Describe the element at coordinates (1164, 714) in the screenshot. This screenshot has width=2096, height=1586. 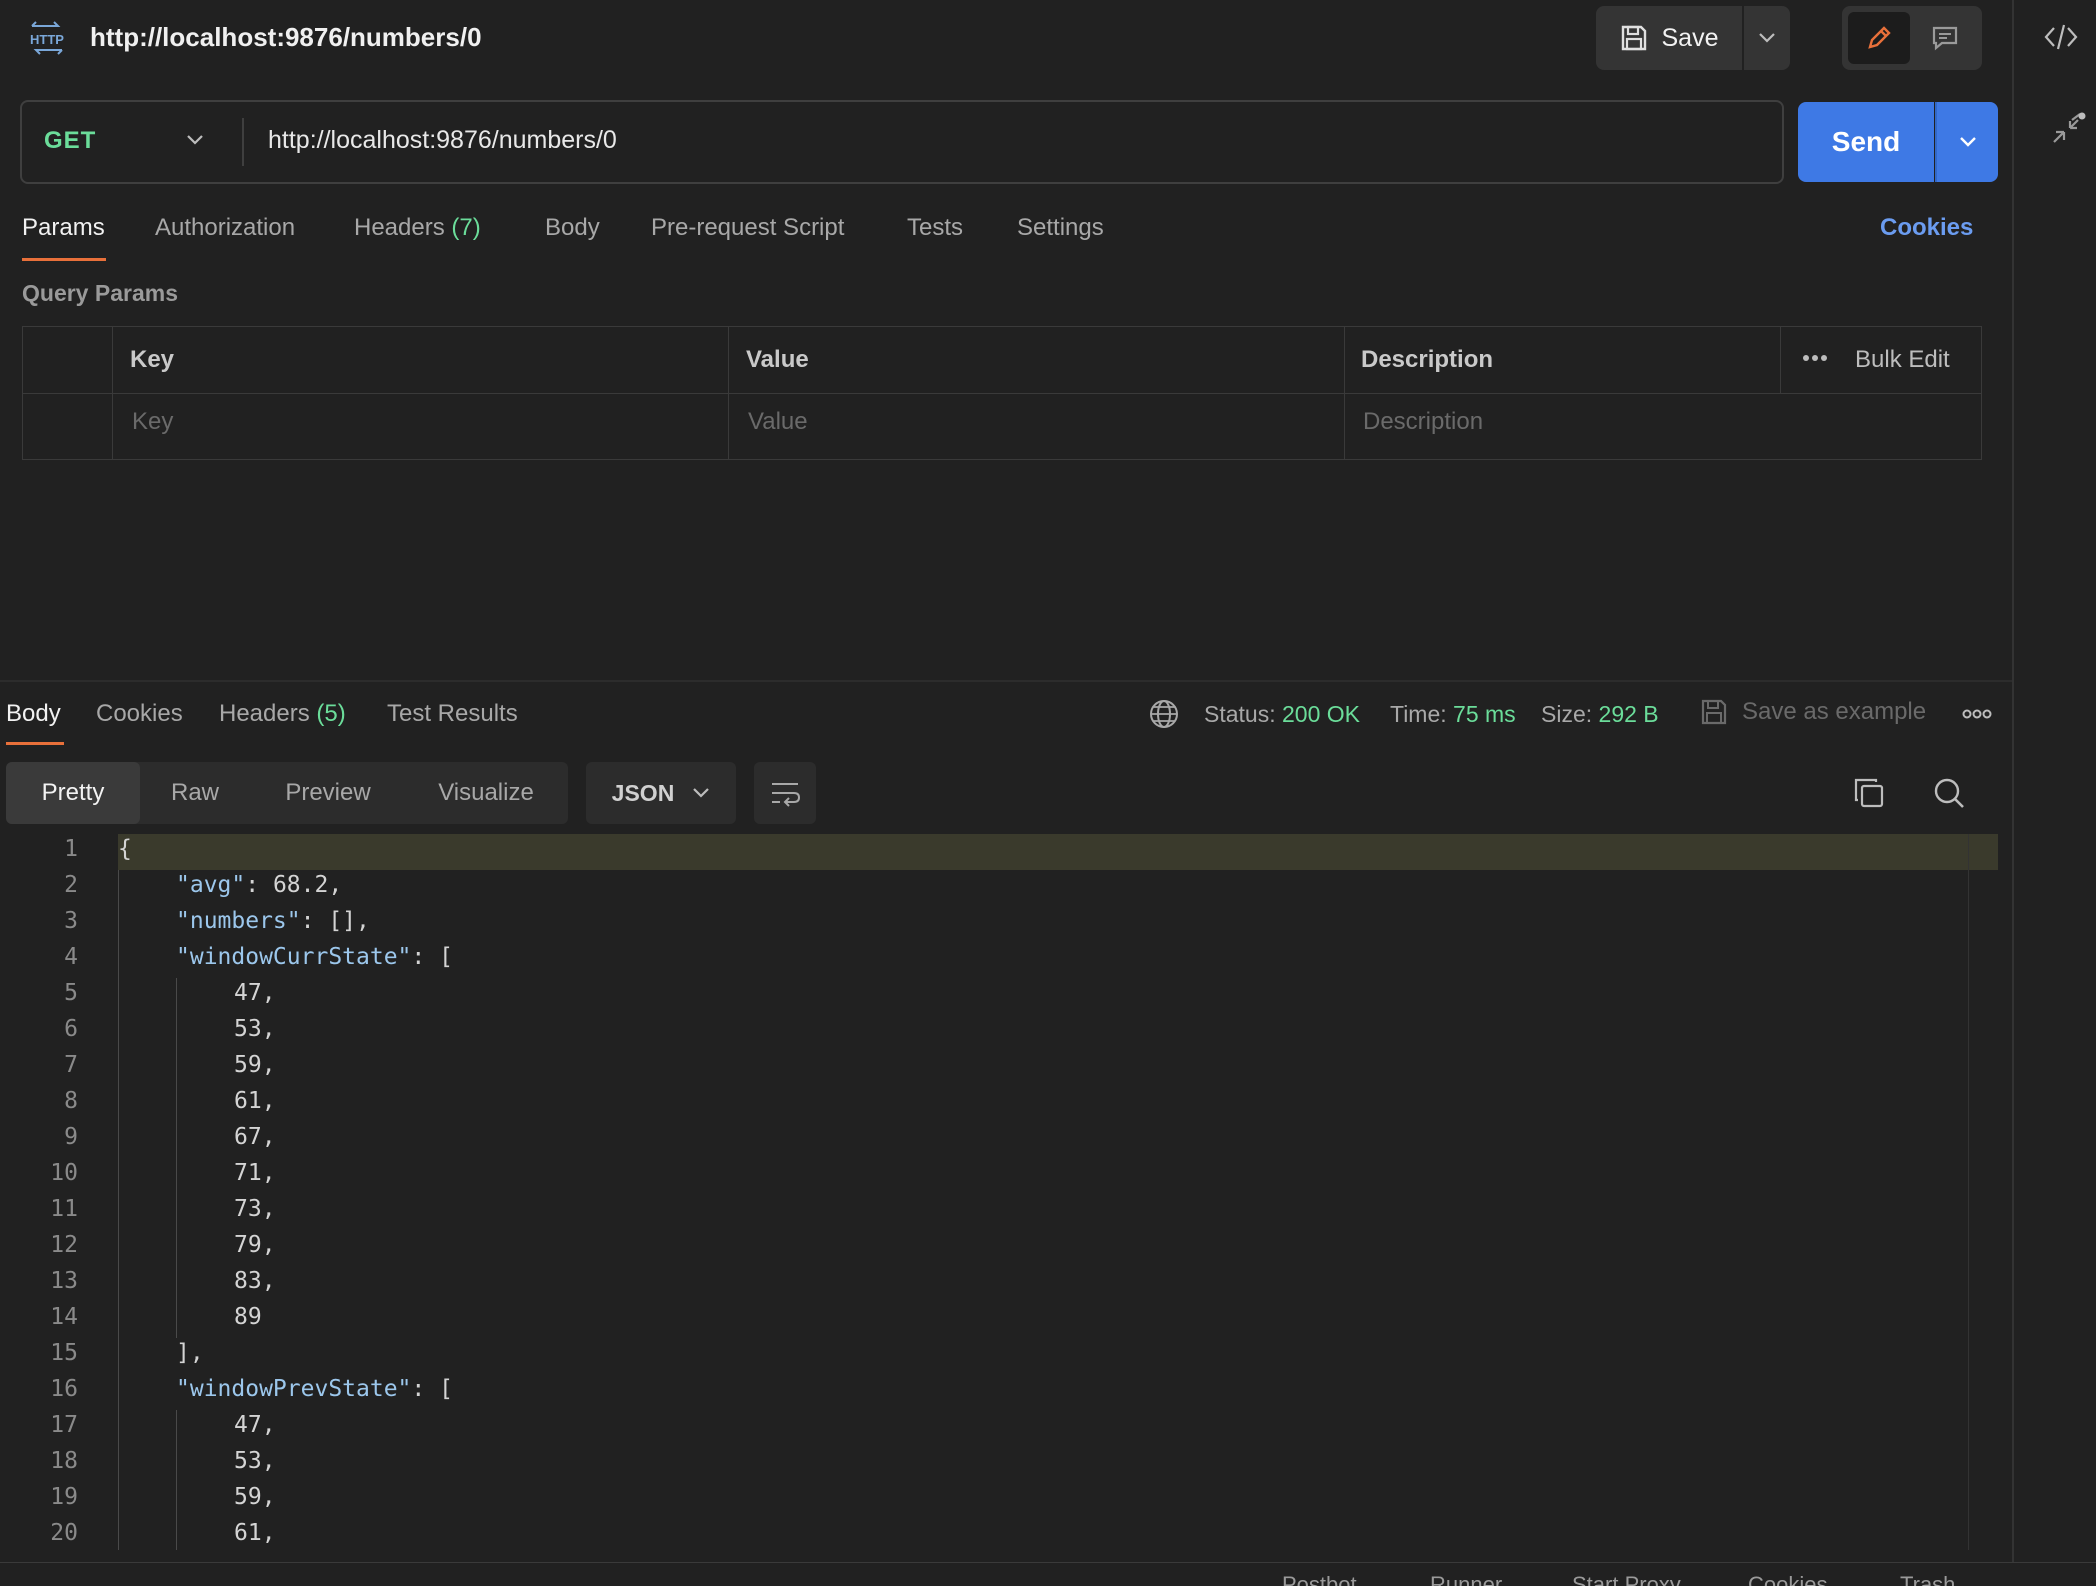
I see `globe-icon` at that location.